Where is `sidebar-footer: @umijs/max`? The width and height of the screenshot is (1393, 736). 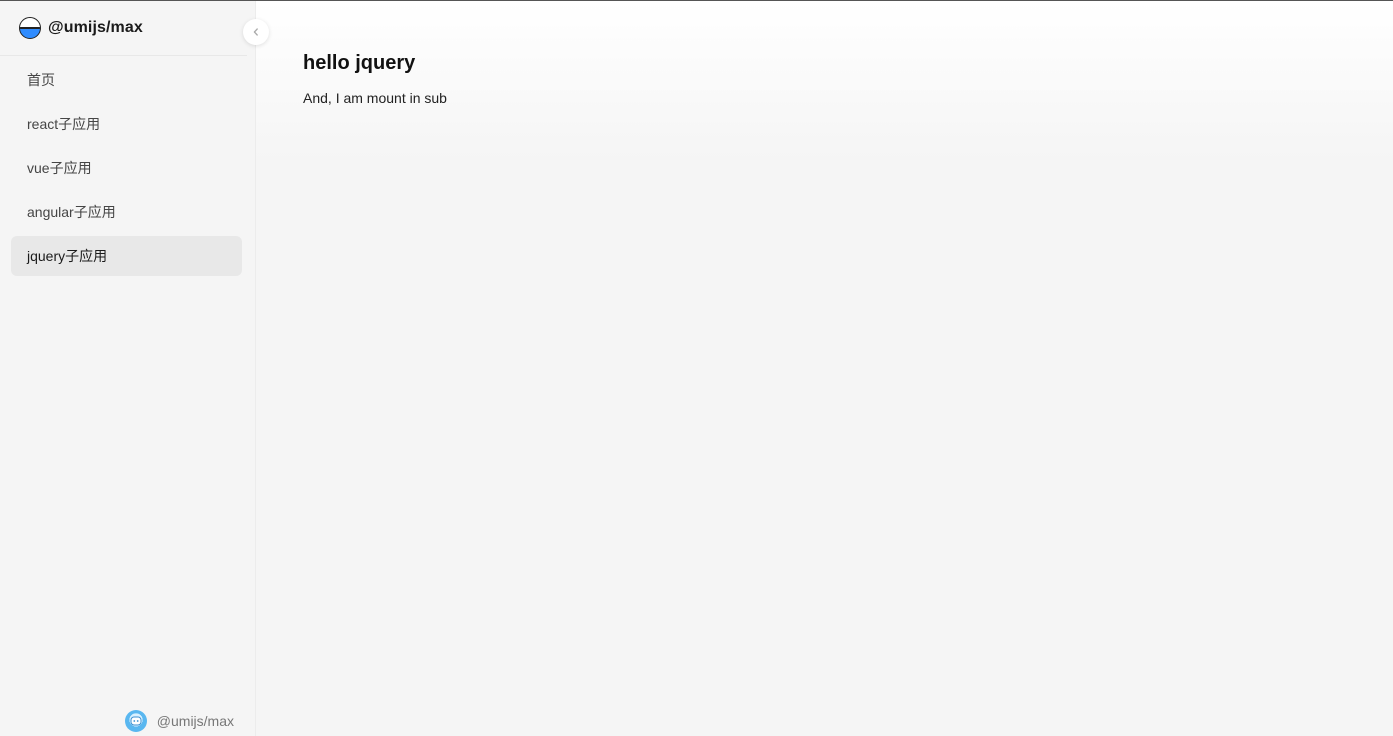
sidebar-footer: @umijs/max is located at coordinates (179, 721).